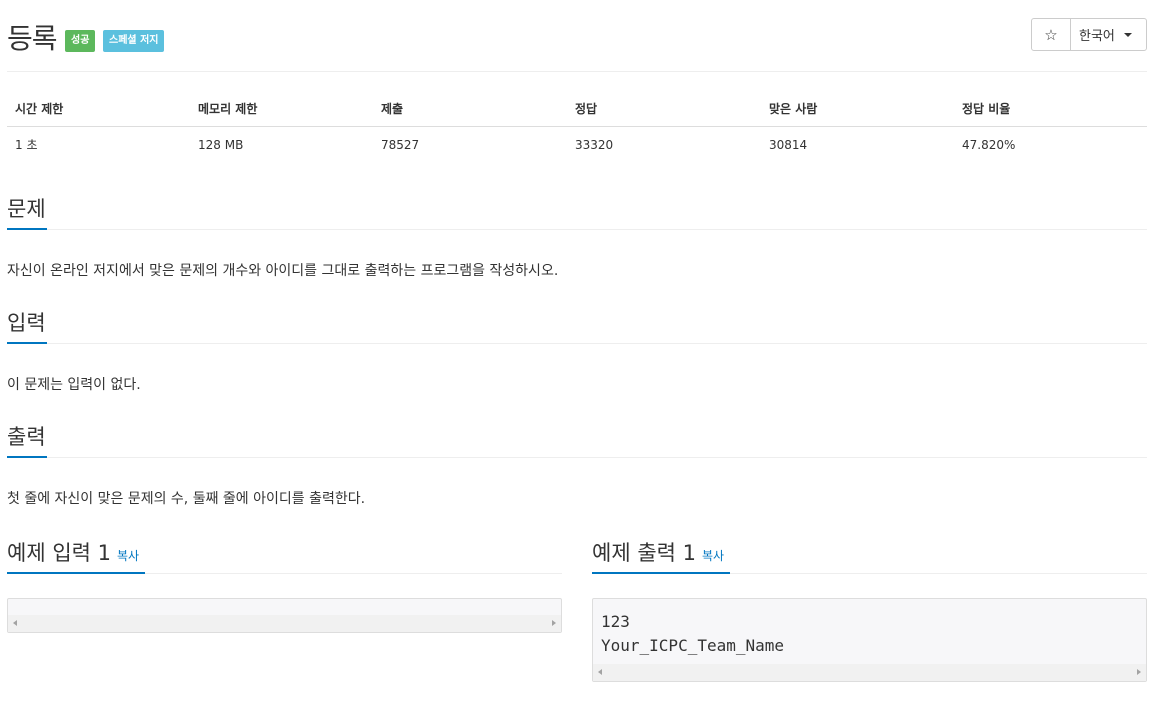 The width and height of the screenshot is (1156, 703). What do you see at coordinates (869, 640) in the screenshot?
I see `sample-output-box: 123 Your_ICPC_Team_Name` at bounding box center [869, 640].